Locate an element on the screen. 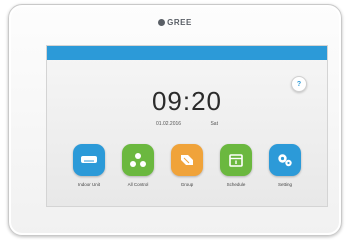  schedule-icon is located at coordinates (236, 160).